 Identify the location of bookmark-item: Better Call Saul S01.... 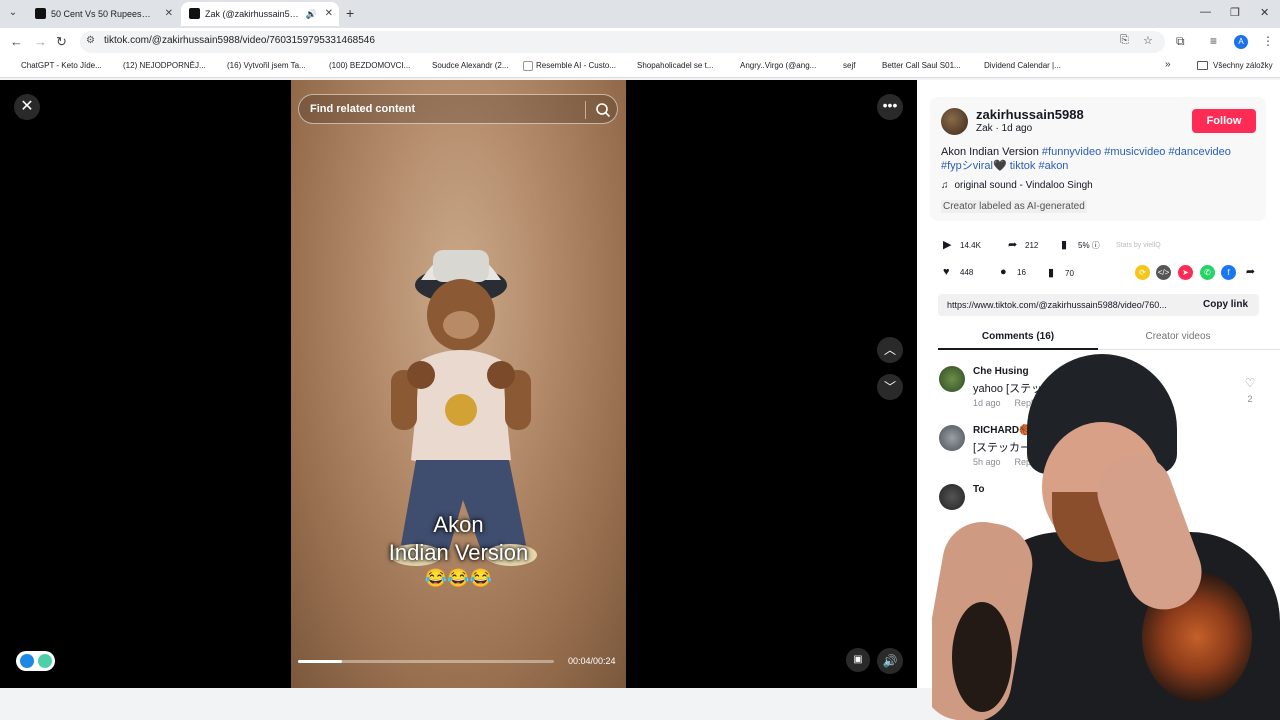
(915, 65).